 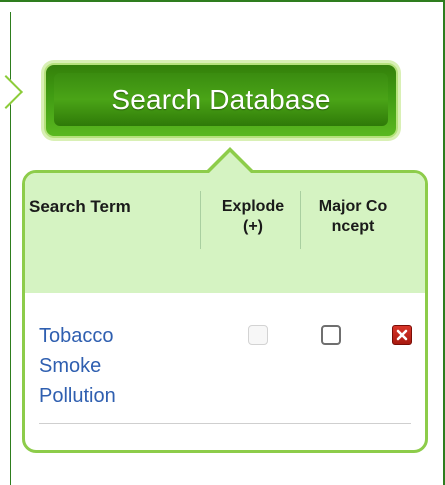 What do you see at coordinates (353, 206) in the screenshot?
I see `column-header-major-line1: Major Co` at bounding box center [353, 206].